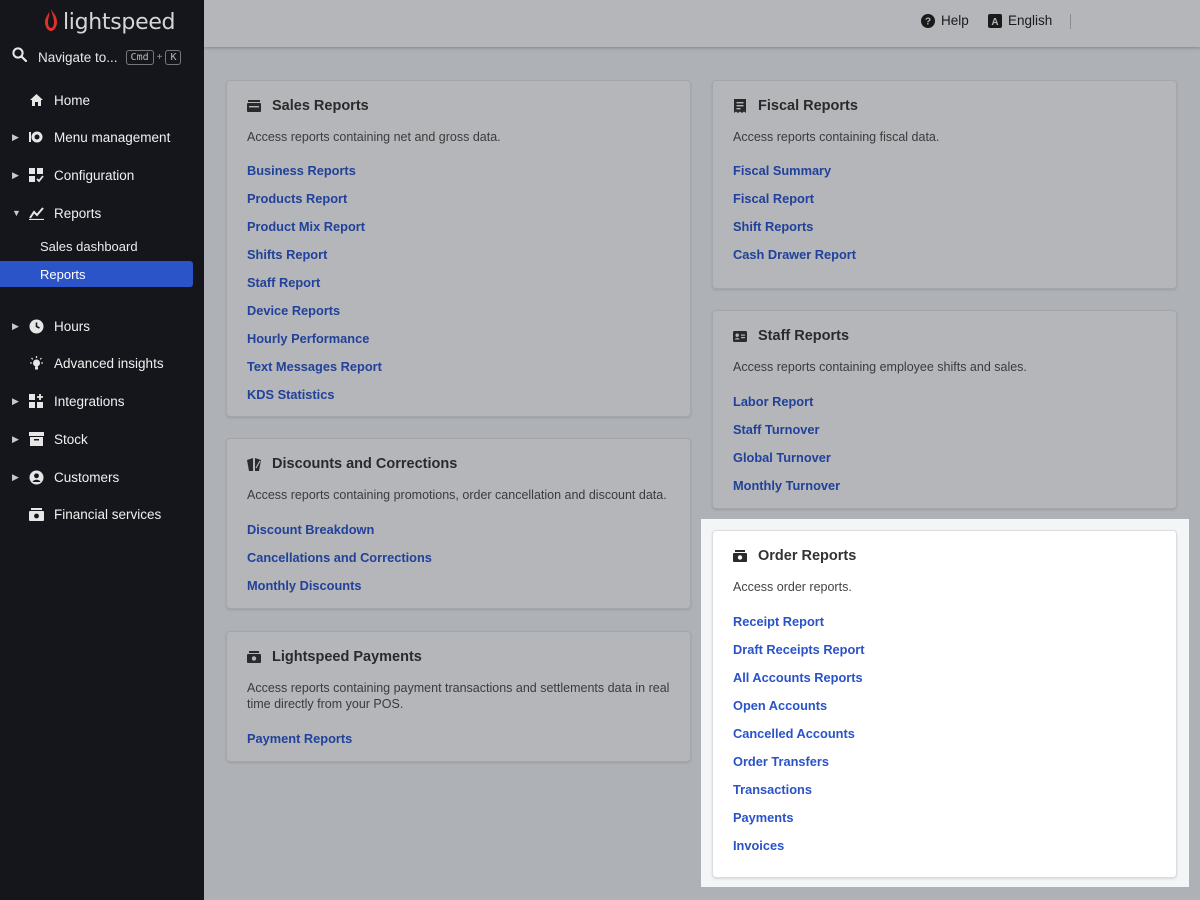  I want to click on link-products-report: Products Report, so click(297, 198).